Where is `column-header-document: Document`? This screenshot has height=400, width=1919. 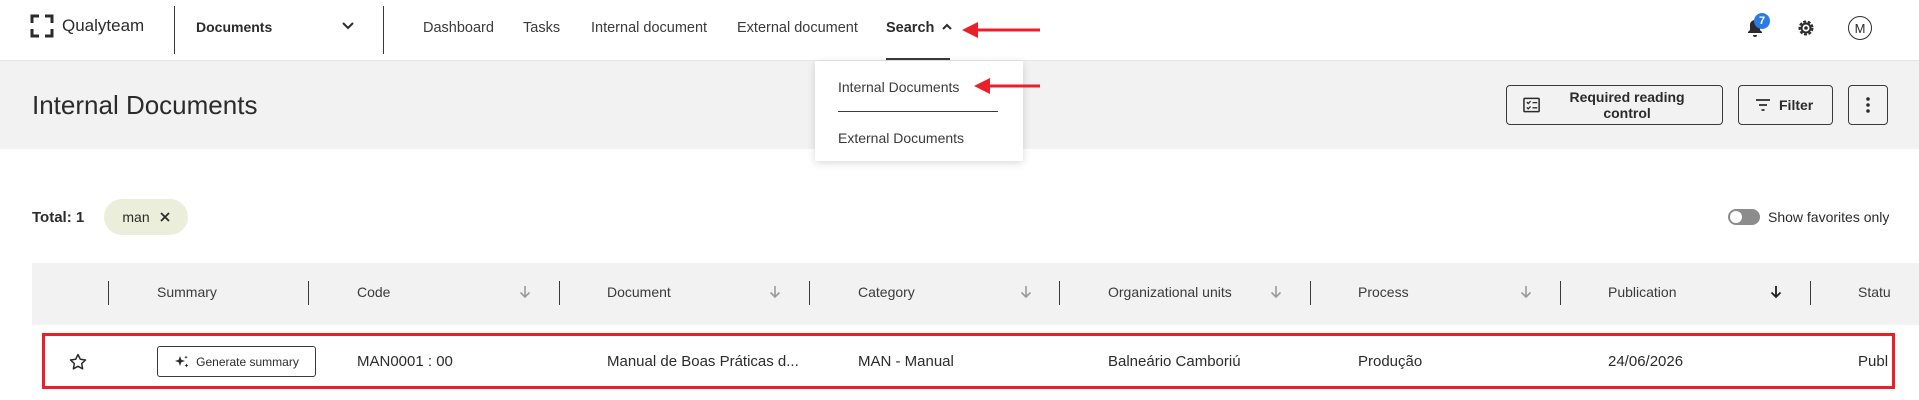
column-header-document: Document is located at coordinates (639, 292).